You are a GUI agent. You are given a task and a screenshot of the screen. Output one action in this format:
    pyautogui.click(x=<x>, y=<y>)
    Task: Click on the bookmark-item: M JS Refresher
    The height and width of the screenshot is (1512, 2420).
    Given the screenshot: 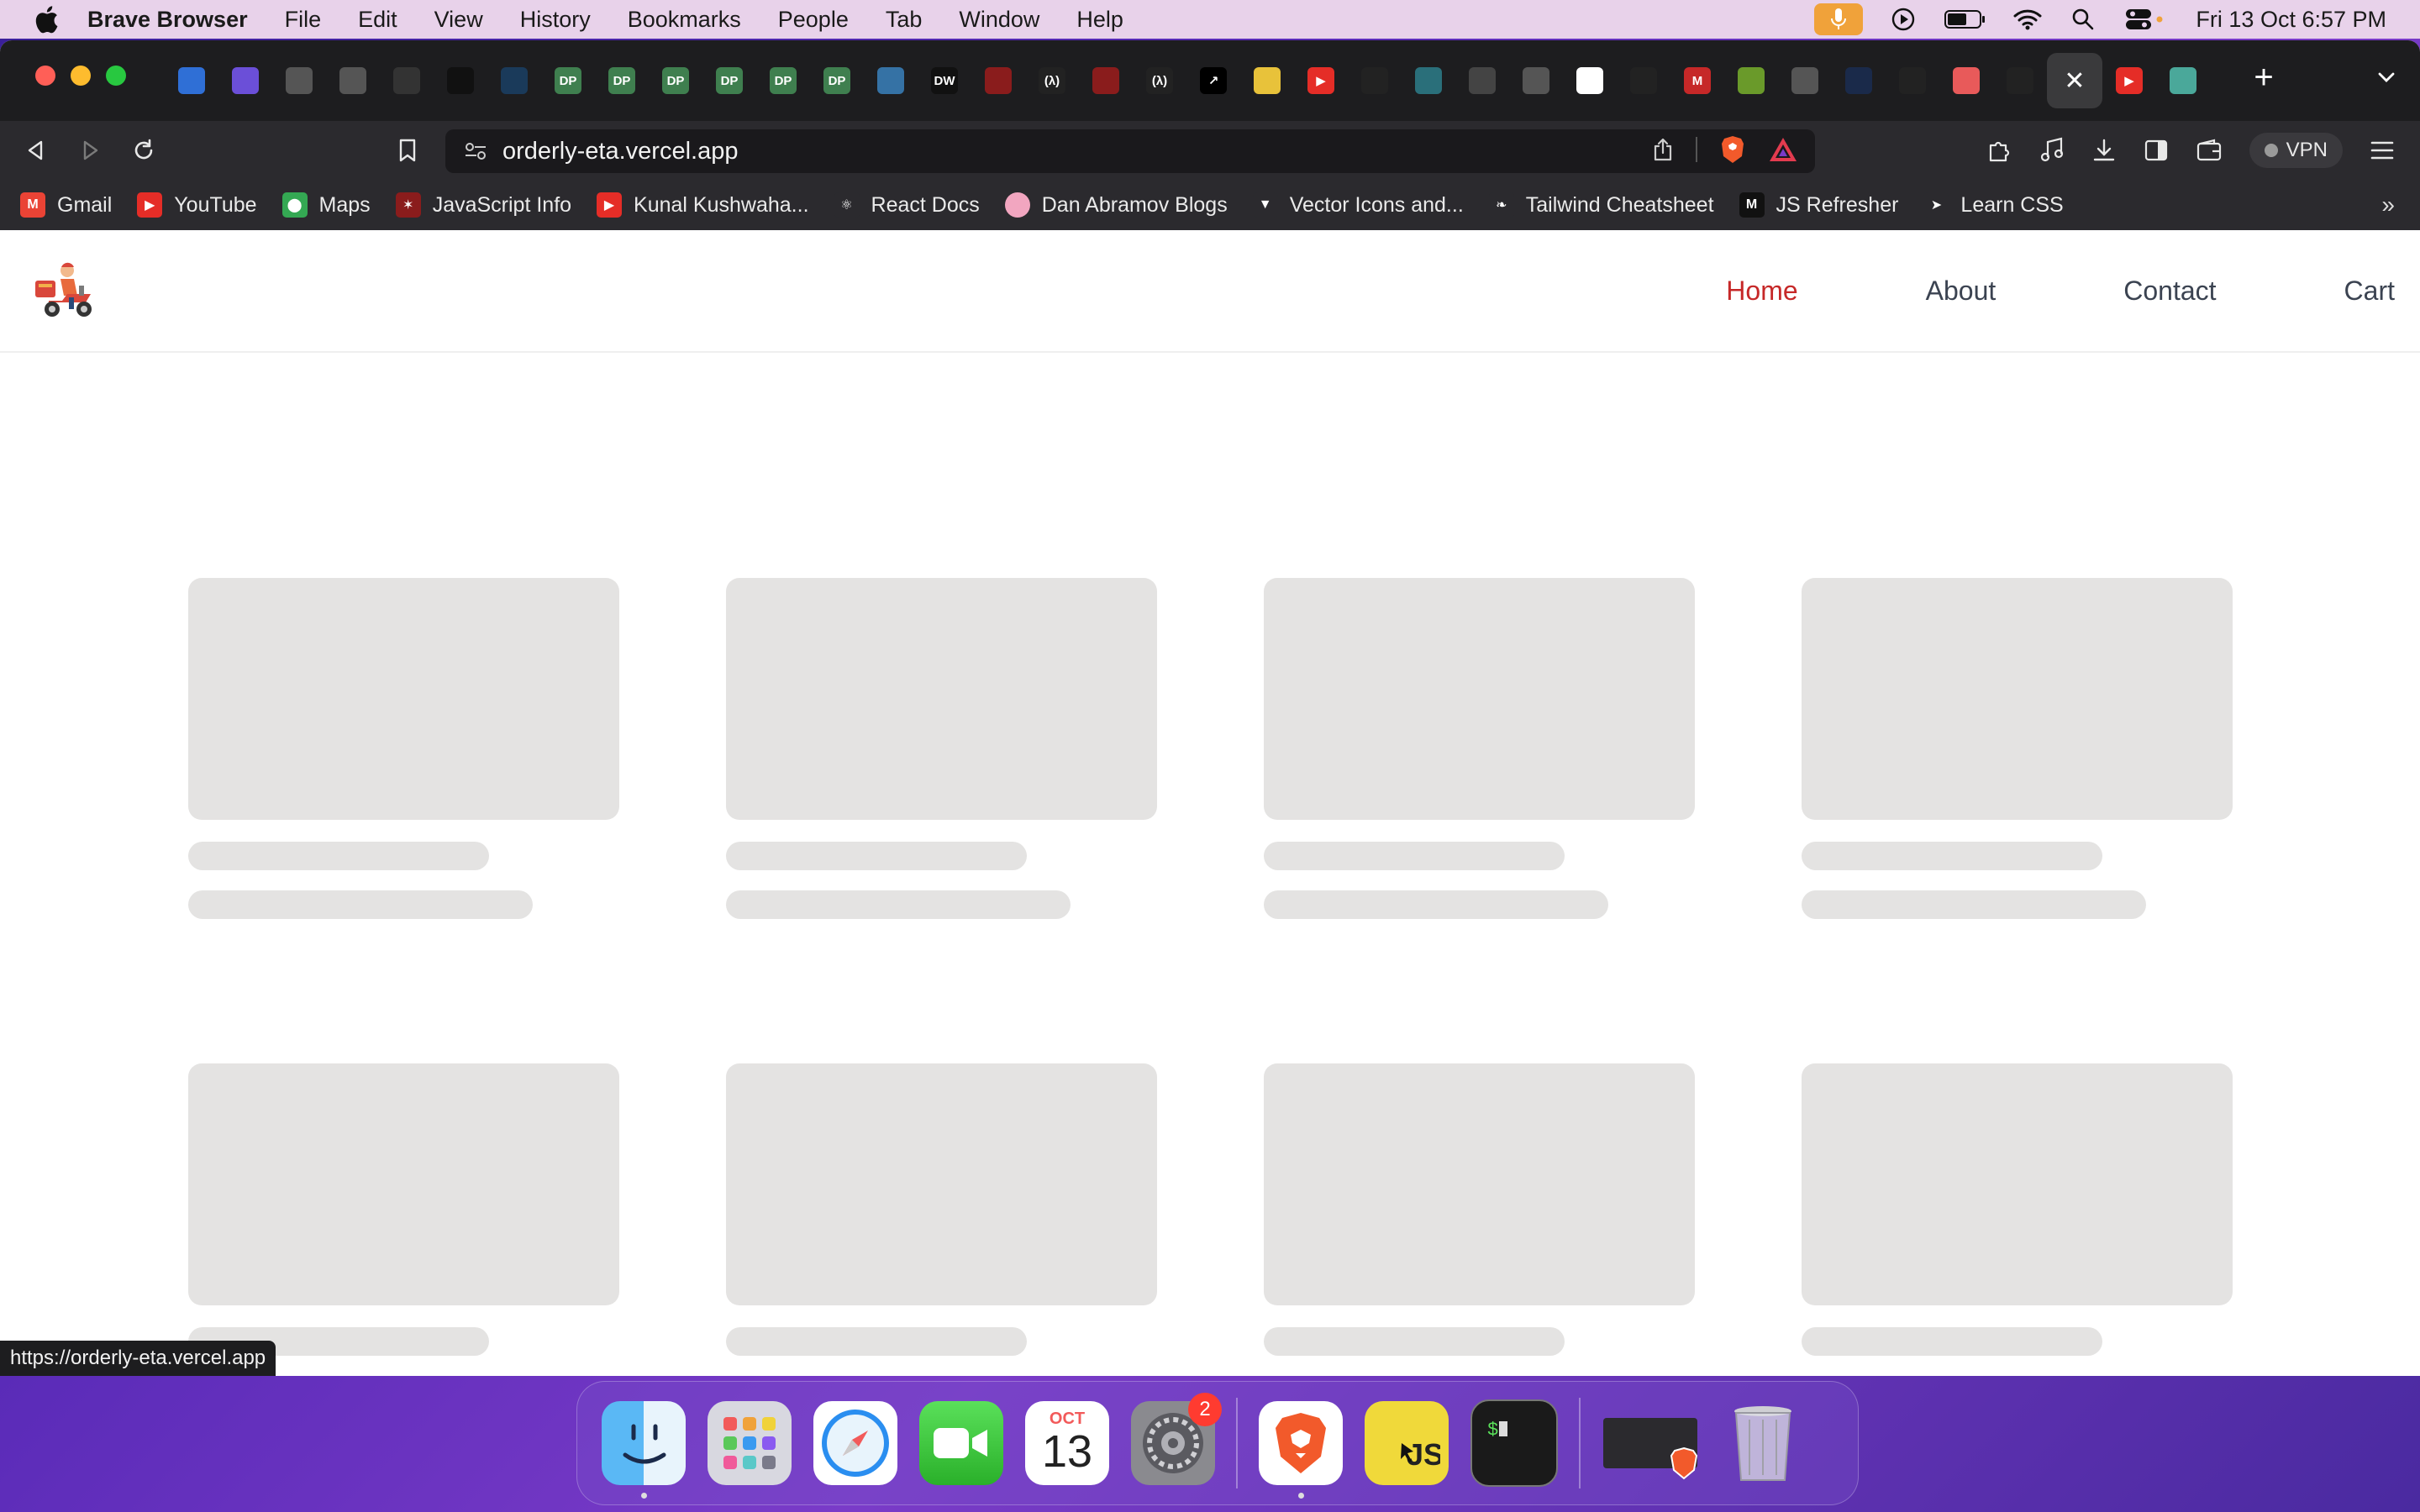 What is the action you would take?
    pyautogui.click(x=1818, y=205)
    